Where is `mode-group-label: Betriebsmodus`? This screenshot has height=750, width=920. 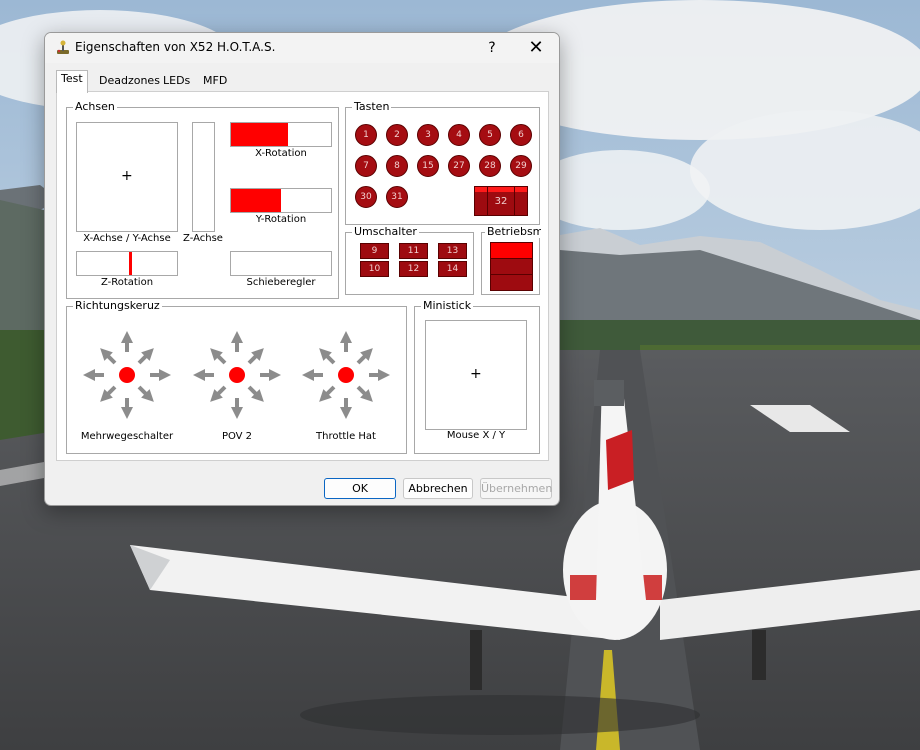 mode-group-label: Betriebsmodus is located at coordinates (513, 231).